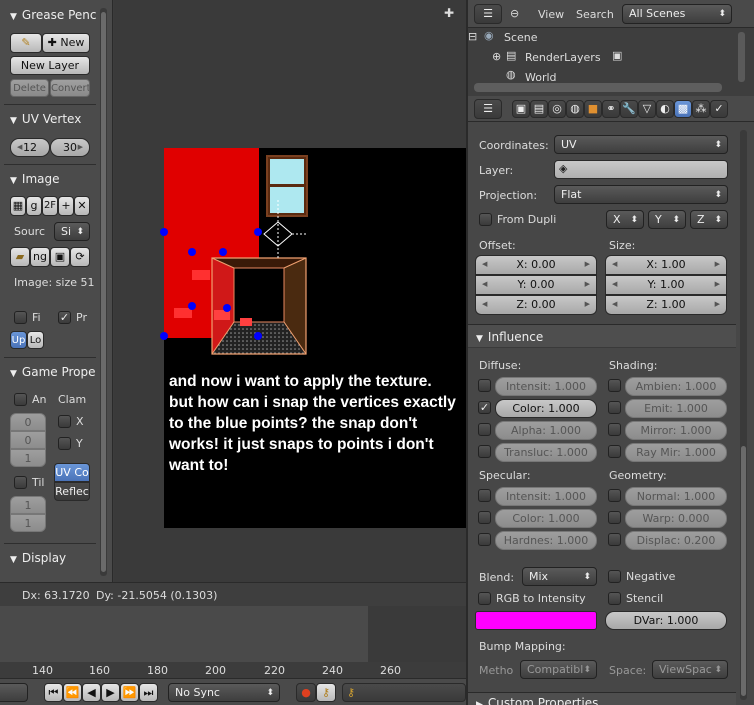  Describe the element at coordinates (641, 169) in the screenshot. I see `layer-field: ◈` at that location.